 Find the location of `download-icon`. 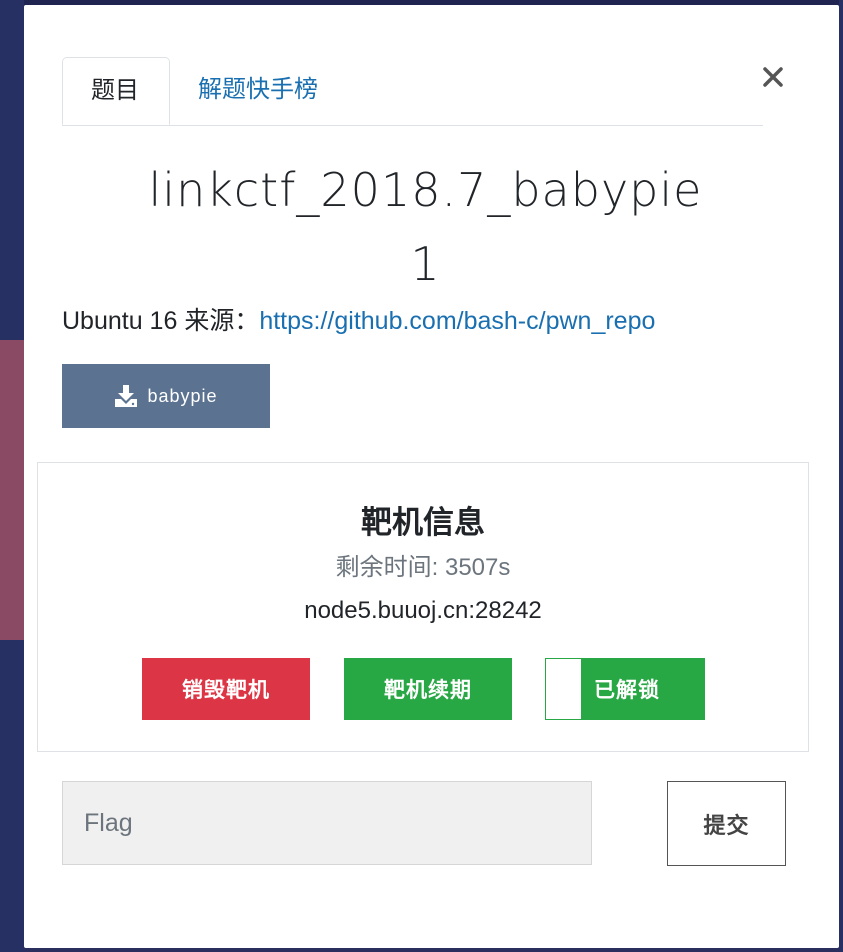

download-icon is located at coordinates (126, 396).